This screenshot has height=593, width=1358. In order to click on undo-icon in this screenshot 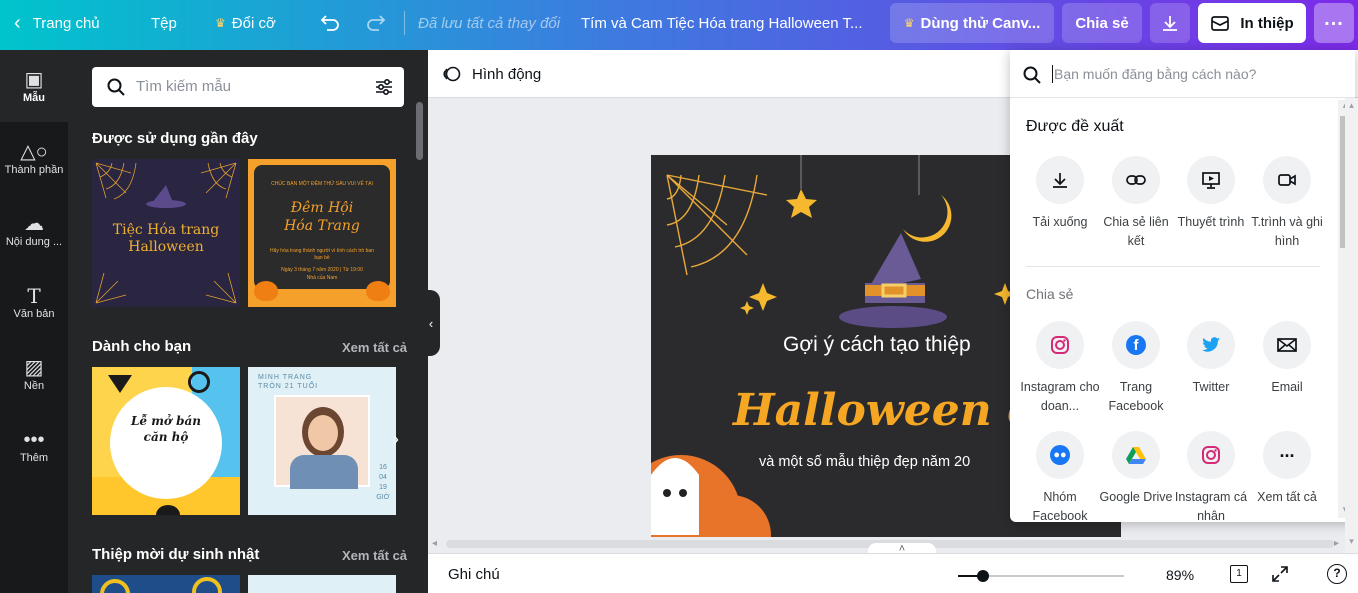, I will do `click(329, 23)`.